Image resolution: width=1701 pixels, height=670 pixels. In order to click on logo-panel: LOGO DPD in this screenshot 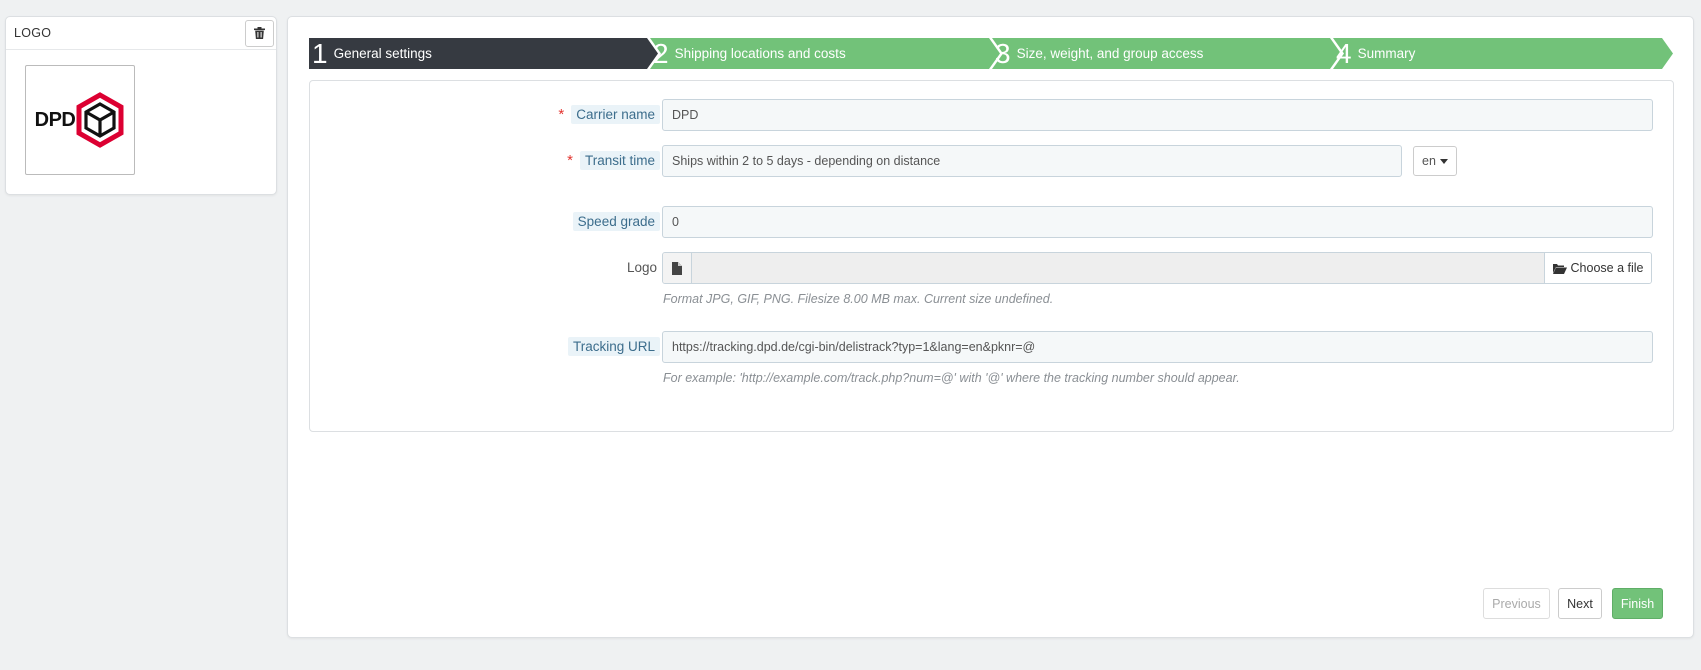, I will do `click(141, 105)`.